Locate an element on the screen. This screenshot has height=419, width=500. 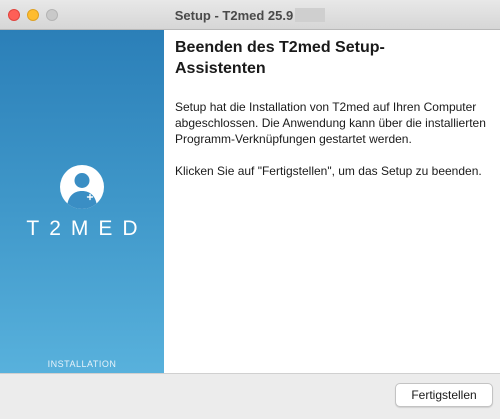
page-heading: Beenden des T2med Setup-Assistenten is located at coordinates (280, 58).